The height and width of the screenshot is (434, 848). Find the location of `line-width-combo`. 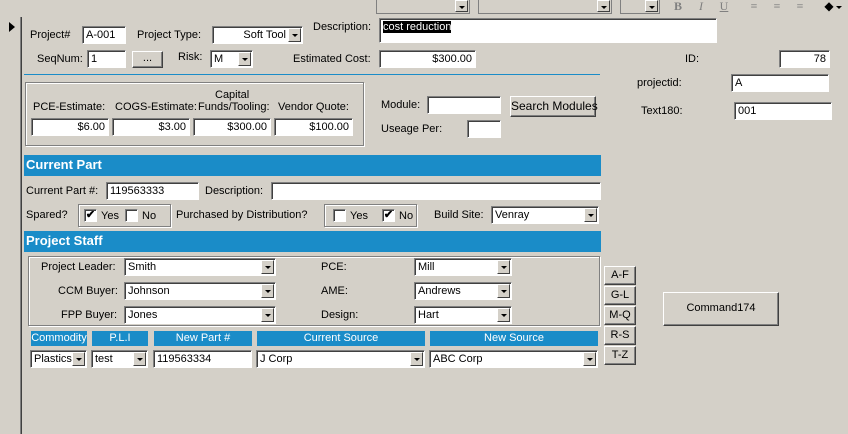

line-width-combo is located at coordinates (640, 7).